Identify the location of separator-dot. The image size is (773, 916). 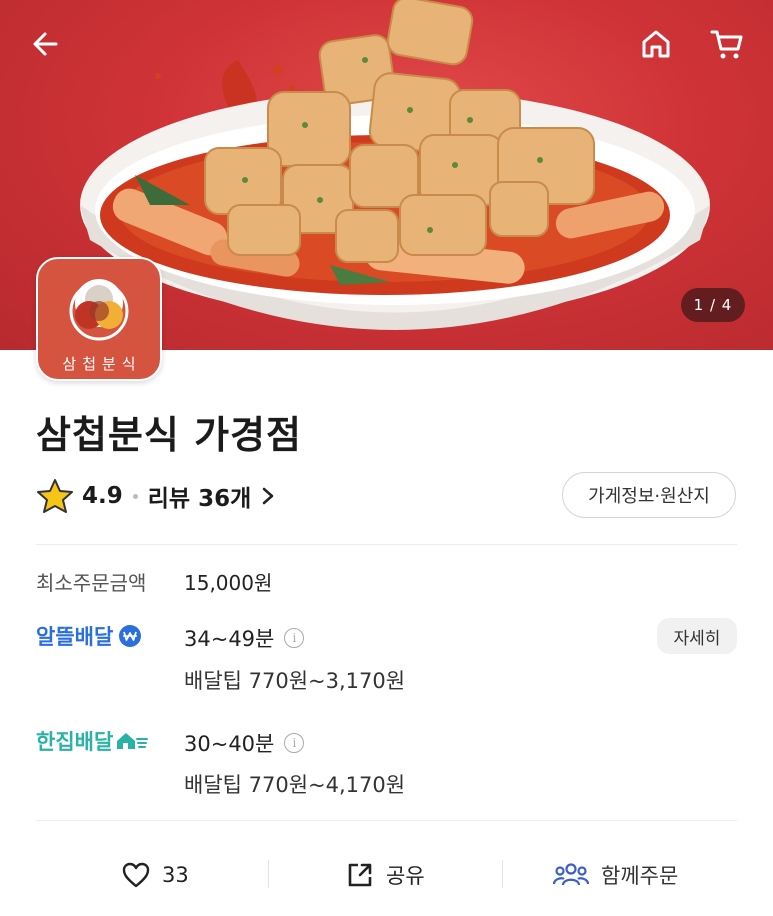
(135, 496).